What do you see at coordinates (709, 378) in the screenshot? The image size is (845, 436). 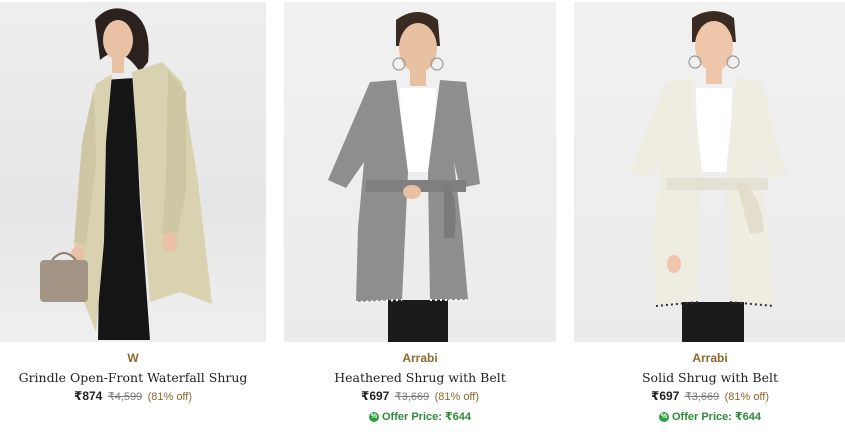 I see `product-name: Solid Shrug with Belt` at bounding box center [709, 378].